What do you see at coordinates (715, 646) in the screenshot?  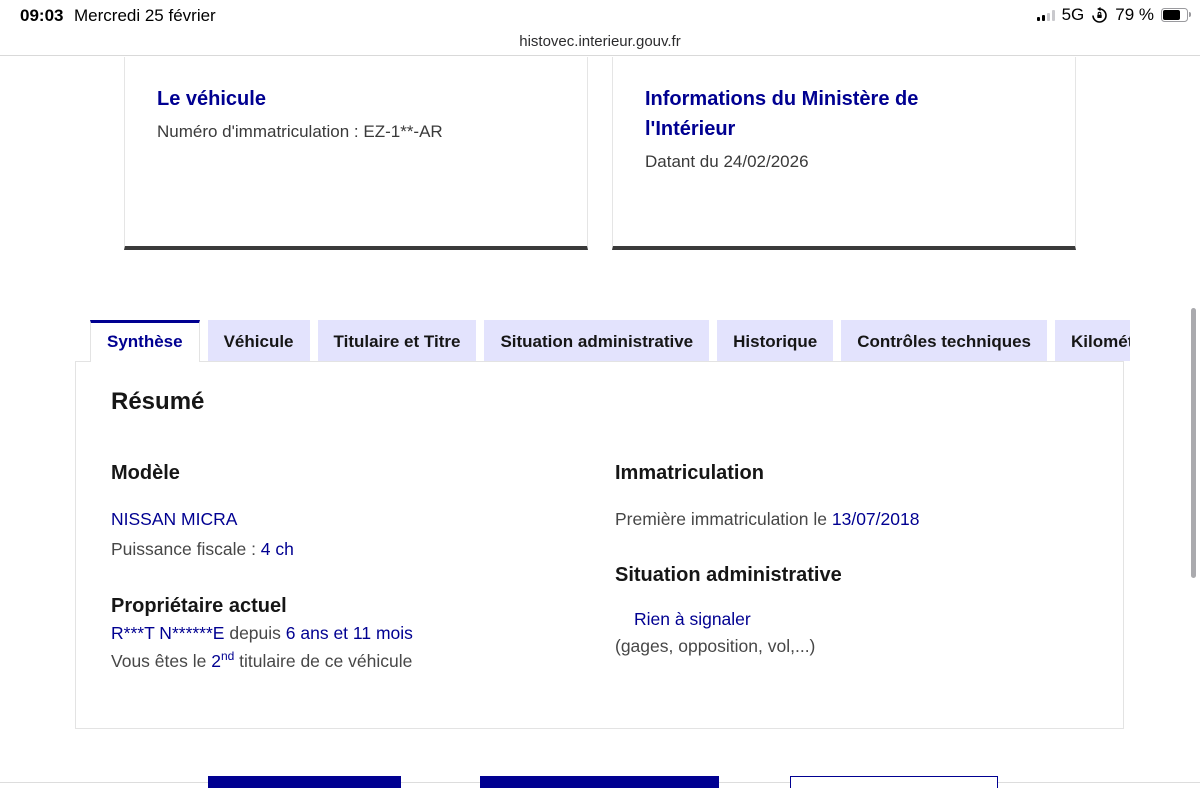 I see `admin-status-note: (gages, opposition, vol,...)` at bounding box center [715, 646].